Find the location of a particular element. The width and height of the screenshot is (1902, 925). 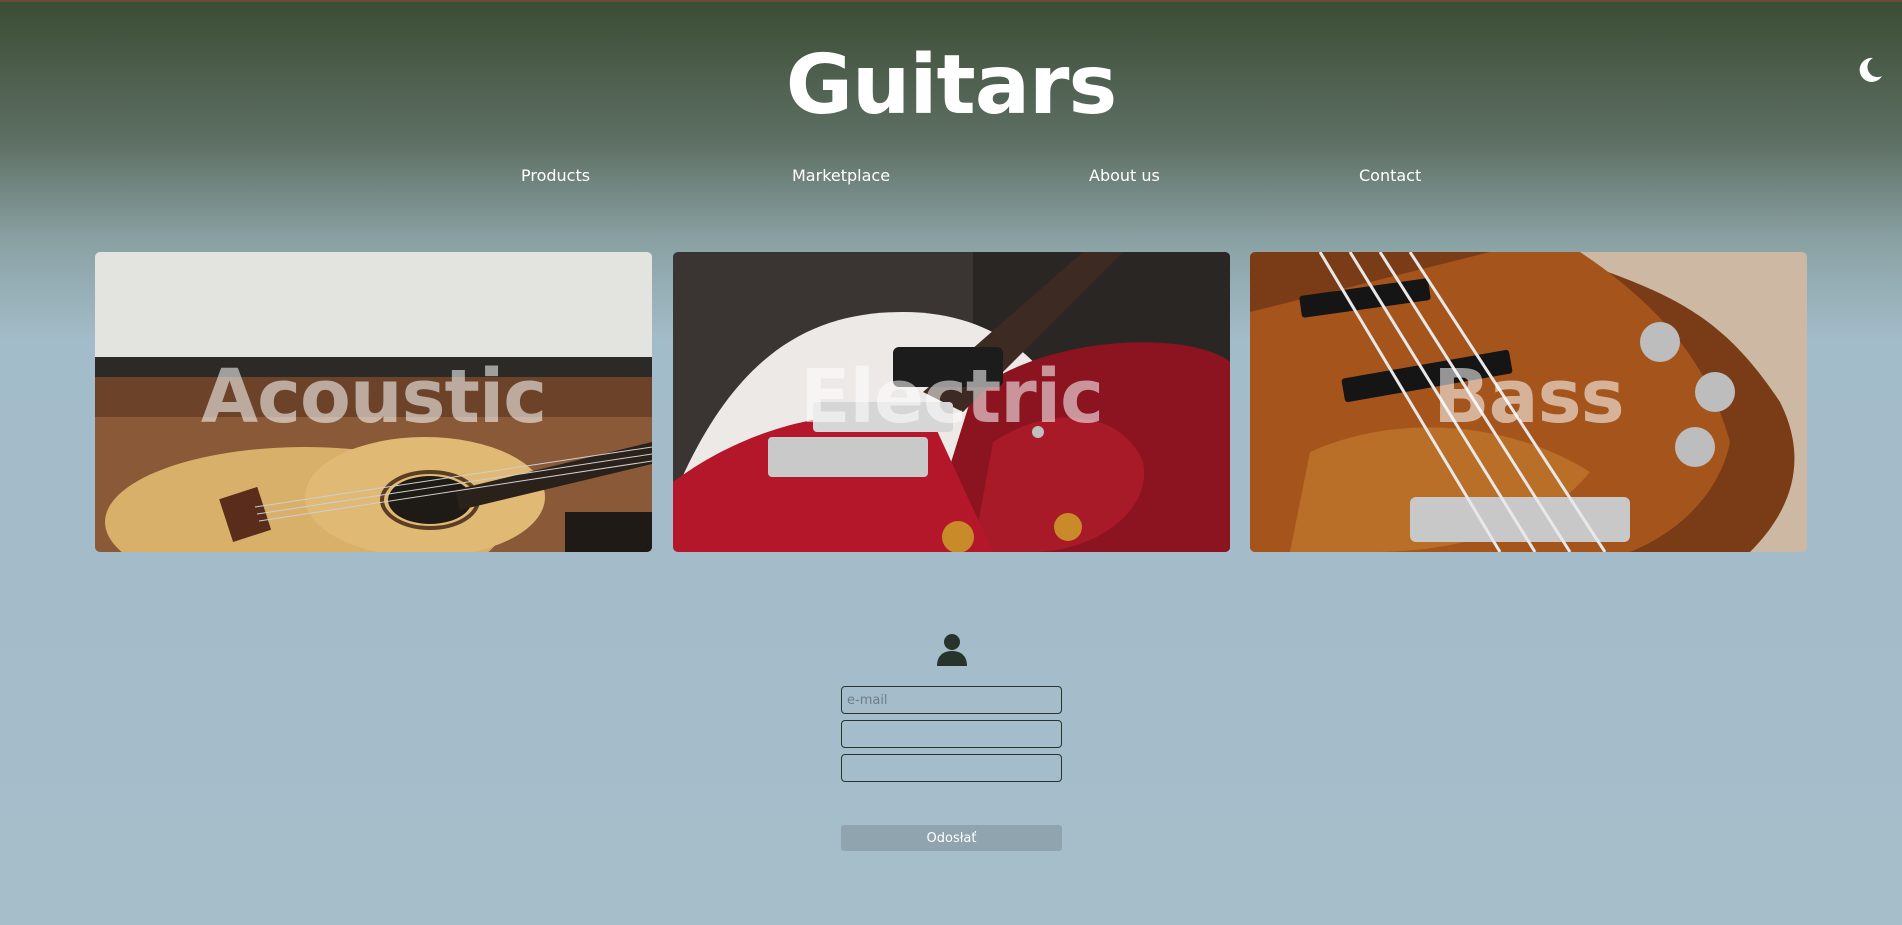

password-field is located at coordinates (951, 734).